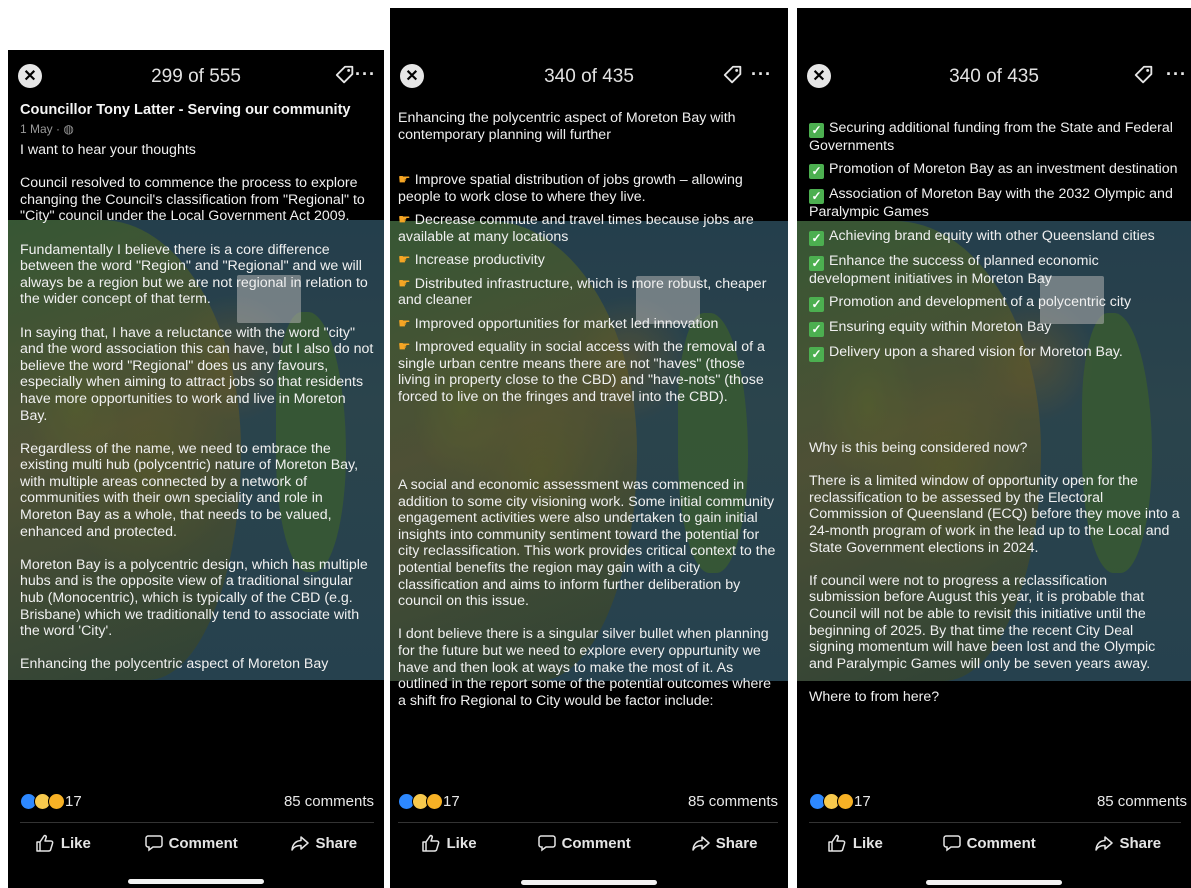 The image size is (1191, 888). Describe the element at coordinates (995, 328) in the screenshot. I see `list-item: ✓ Ensuring equity within Moreton Bay` at that location.